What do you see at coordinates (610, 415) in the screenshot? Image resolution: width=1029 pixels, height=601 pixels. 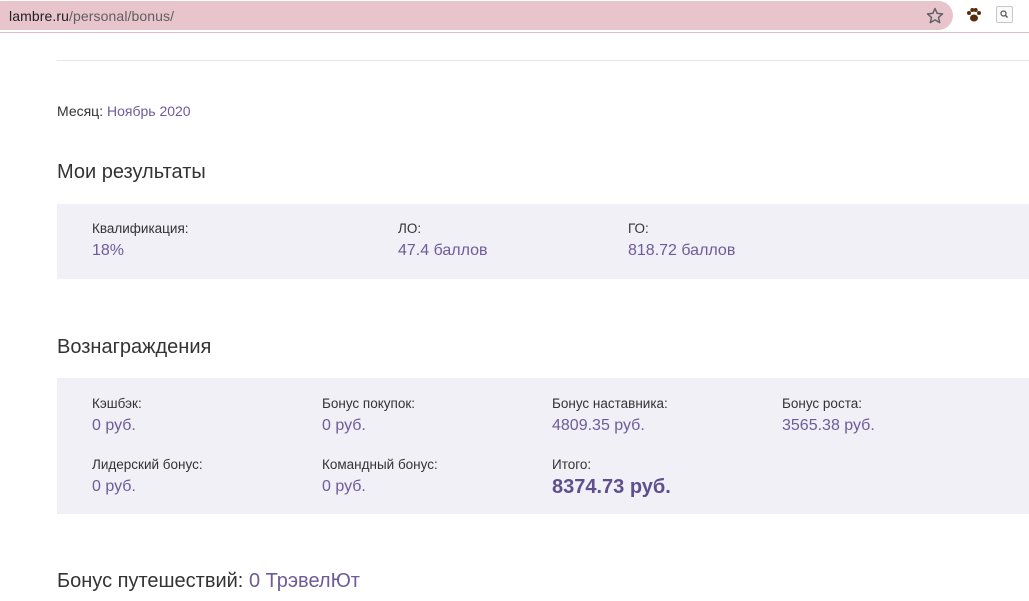 I see `reward-mentor-bonus: Бонус наставника: 4809.35 руб.` at bounding box center [610, 415].